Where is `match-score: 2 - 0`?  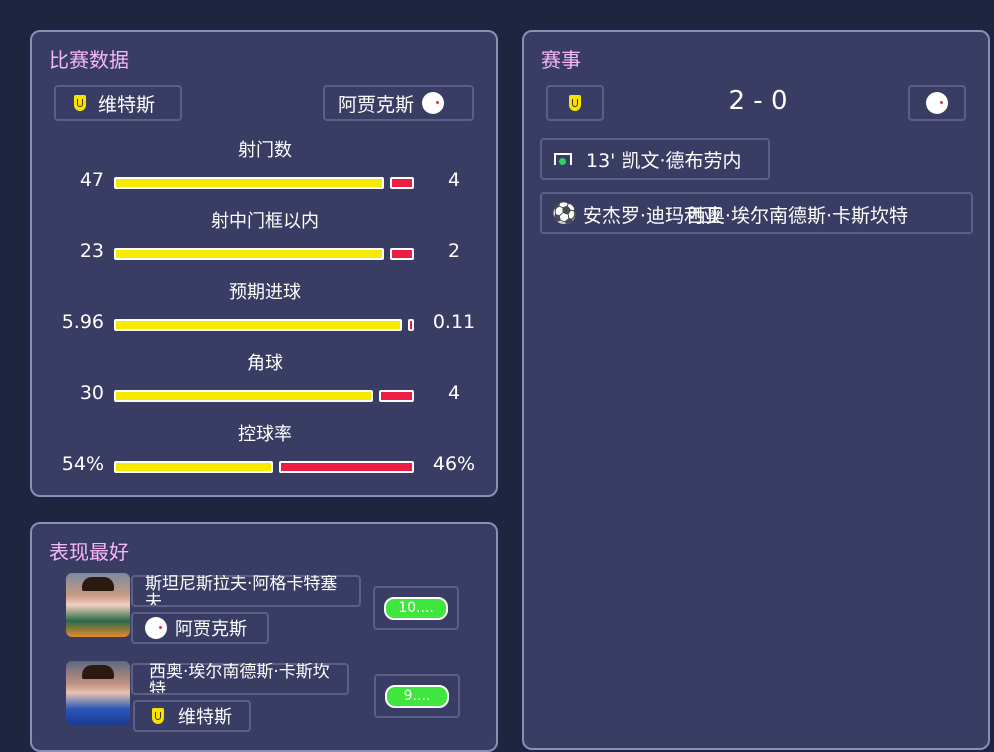
match-score: 2 - 0 is located at coordinates (758, 101).